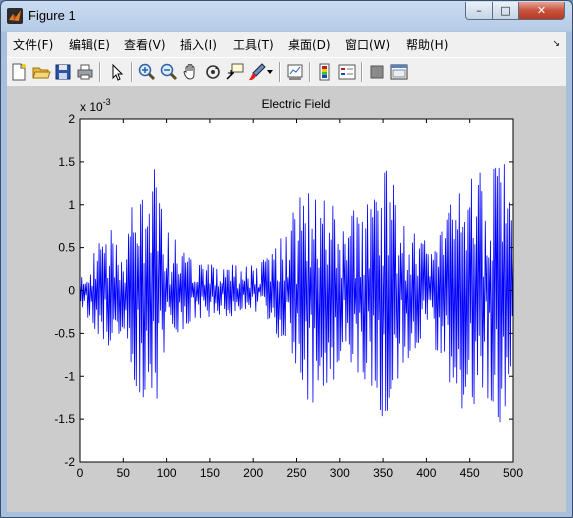 Image resolution: width=573 pixels, height=518 pixels. I want to click on print-icon, so click(85, 72).